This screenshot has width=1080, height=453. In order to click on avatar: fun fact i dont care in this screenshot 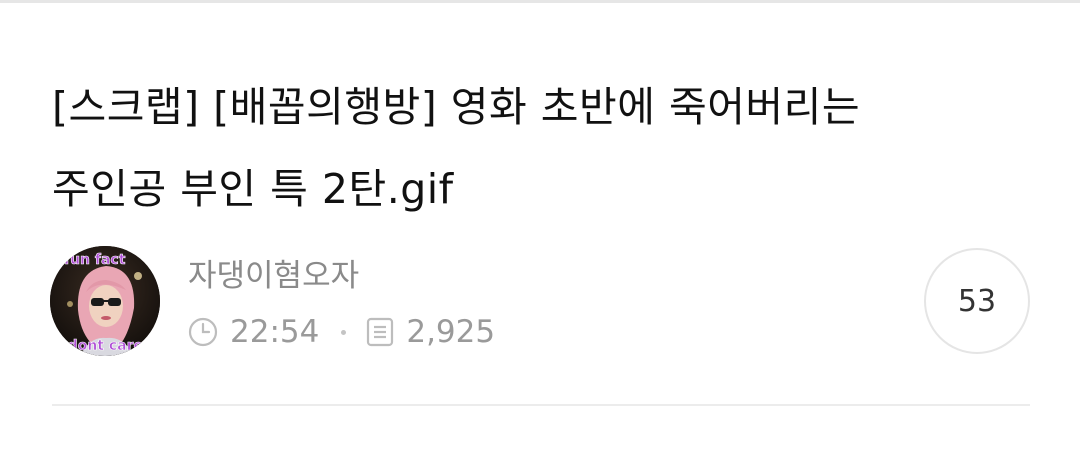, I will do `click(105, 301)`.